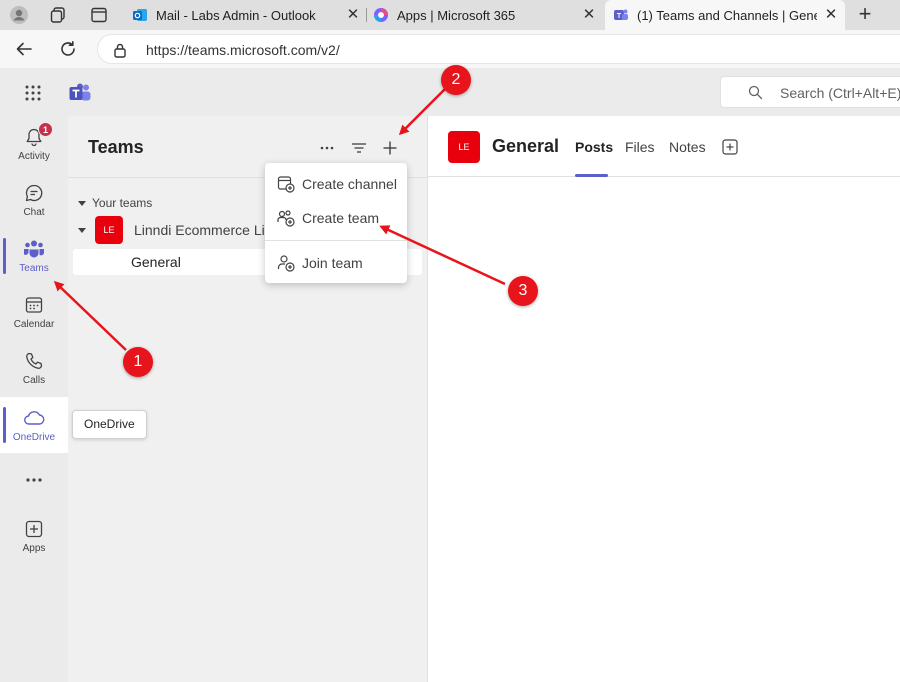 This screenshot has width=900, height=682. I want to click on teams-icon: T, so click(621, 15).